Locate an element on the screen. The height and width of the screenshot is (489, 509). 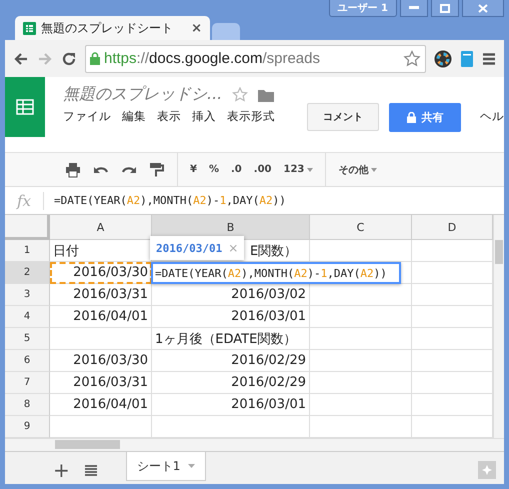
decrease-decimals-button: .0 is located at coordinates (236, 169).